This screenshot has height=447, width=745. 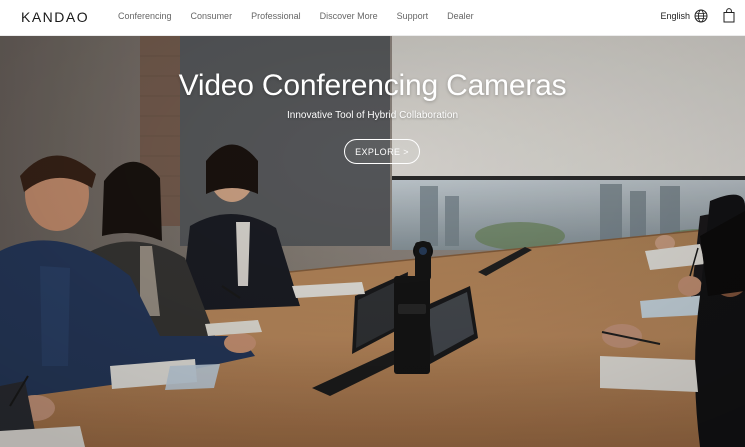 I want to click on explore-button: EXPLORE >, so click(x=382, y=151).